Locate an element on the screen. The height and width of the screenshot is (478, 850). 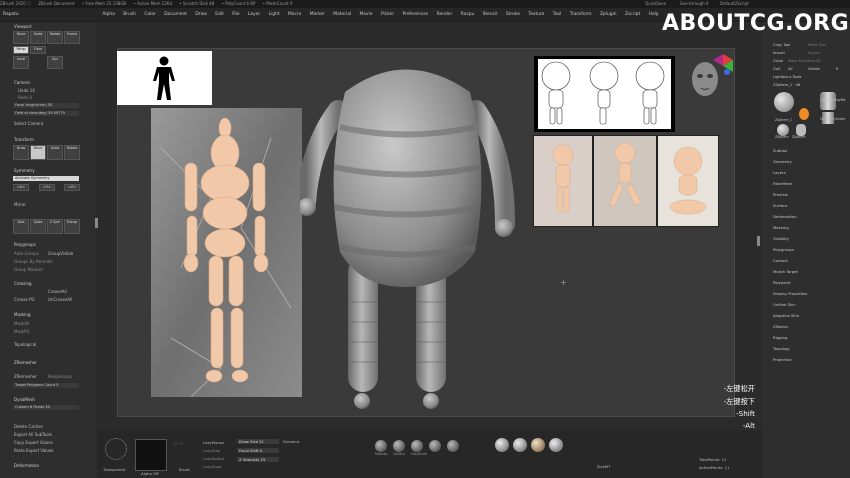
menu-projection: Projection is located at coordinates (782, 359).